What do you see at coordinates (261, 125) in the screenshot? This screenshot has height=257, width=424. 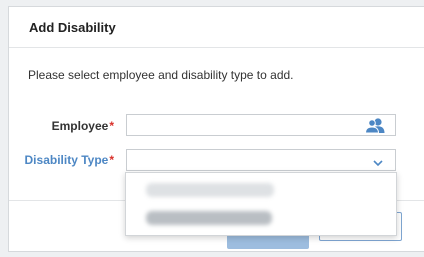 I see `employee-field` at bounding box center [261, 125].